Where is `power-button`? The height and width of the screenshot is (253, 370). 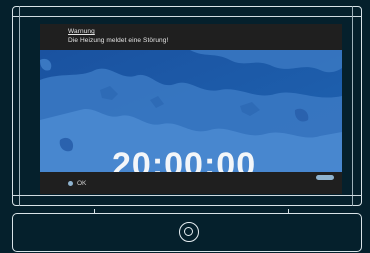 power-button is located at coordinates (189, 232).